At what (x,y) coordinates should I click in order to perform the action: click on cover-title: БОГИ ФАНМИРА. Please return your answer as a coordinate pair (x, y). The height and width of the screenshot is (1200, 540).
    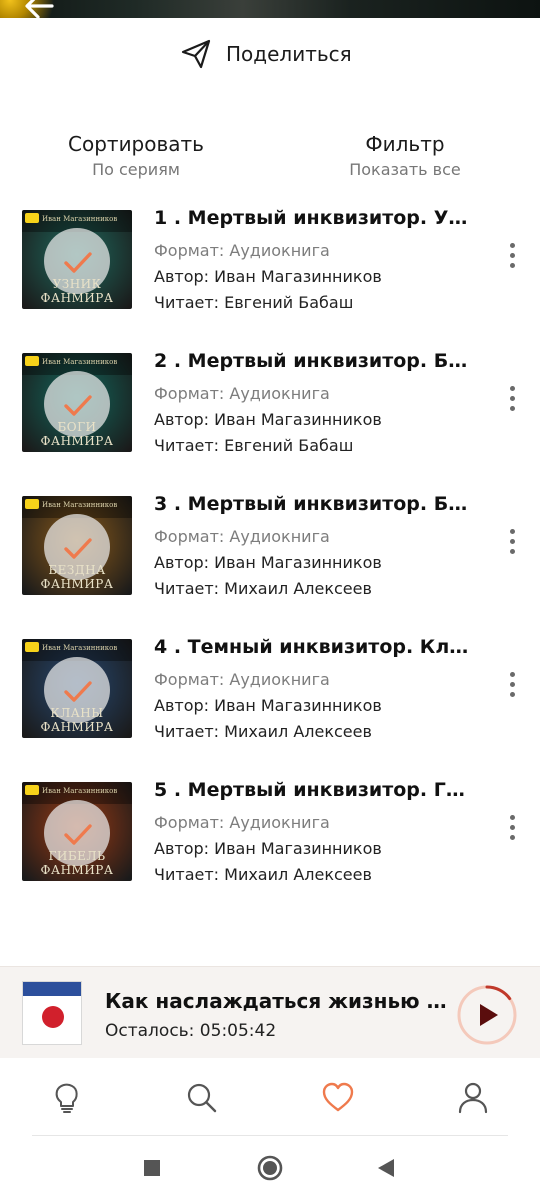
    Looking at the image, I should click on (77, 434).